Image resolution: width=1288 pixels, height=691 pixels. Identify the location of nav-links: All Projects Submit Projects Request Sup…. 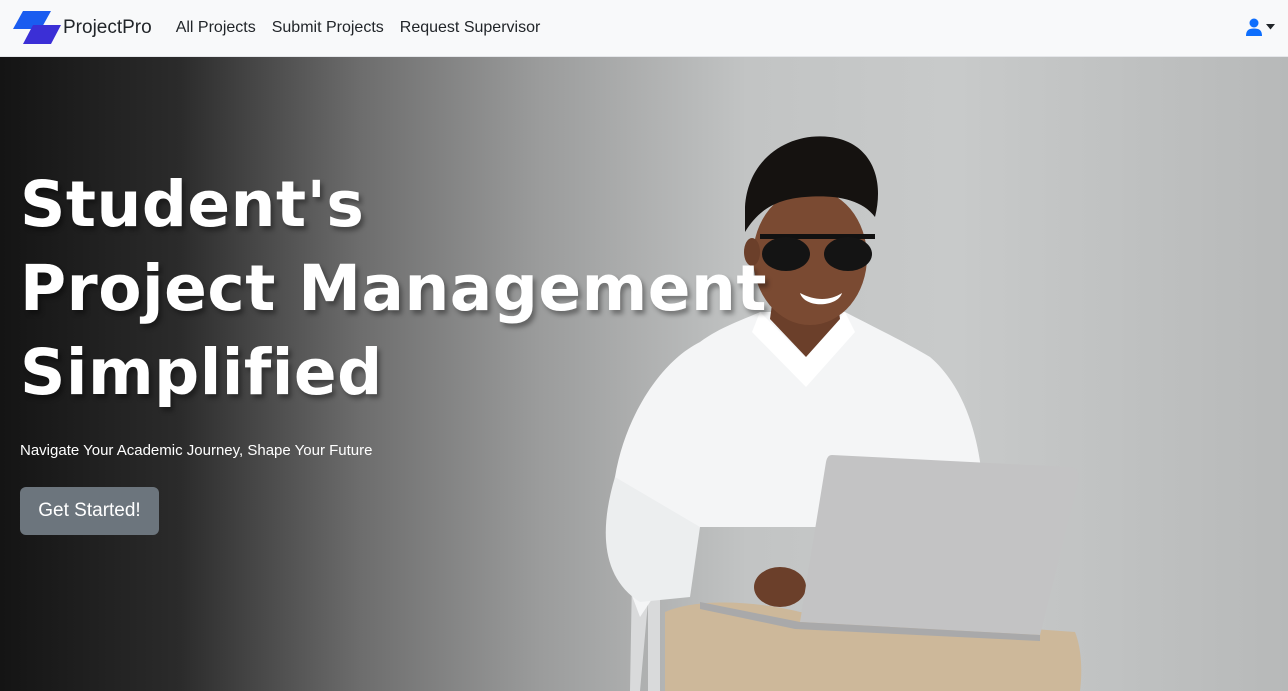
(358, 28).